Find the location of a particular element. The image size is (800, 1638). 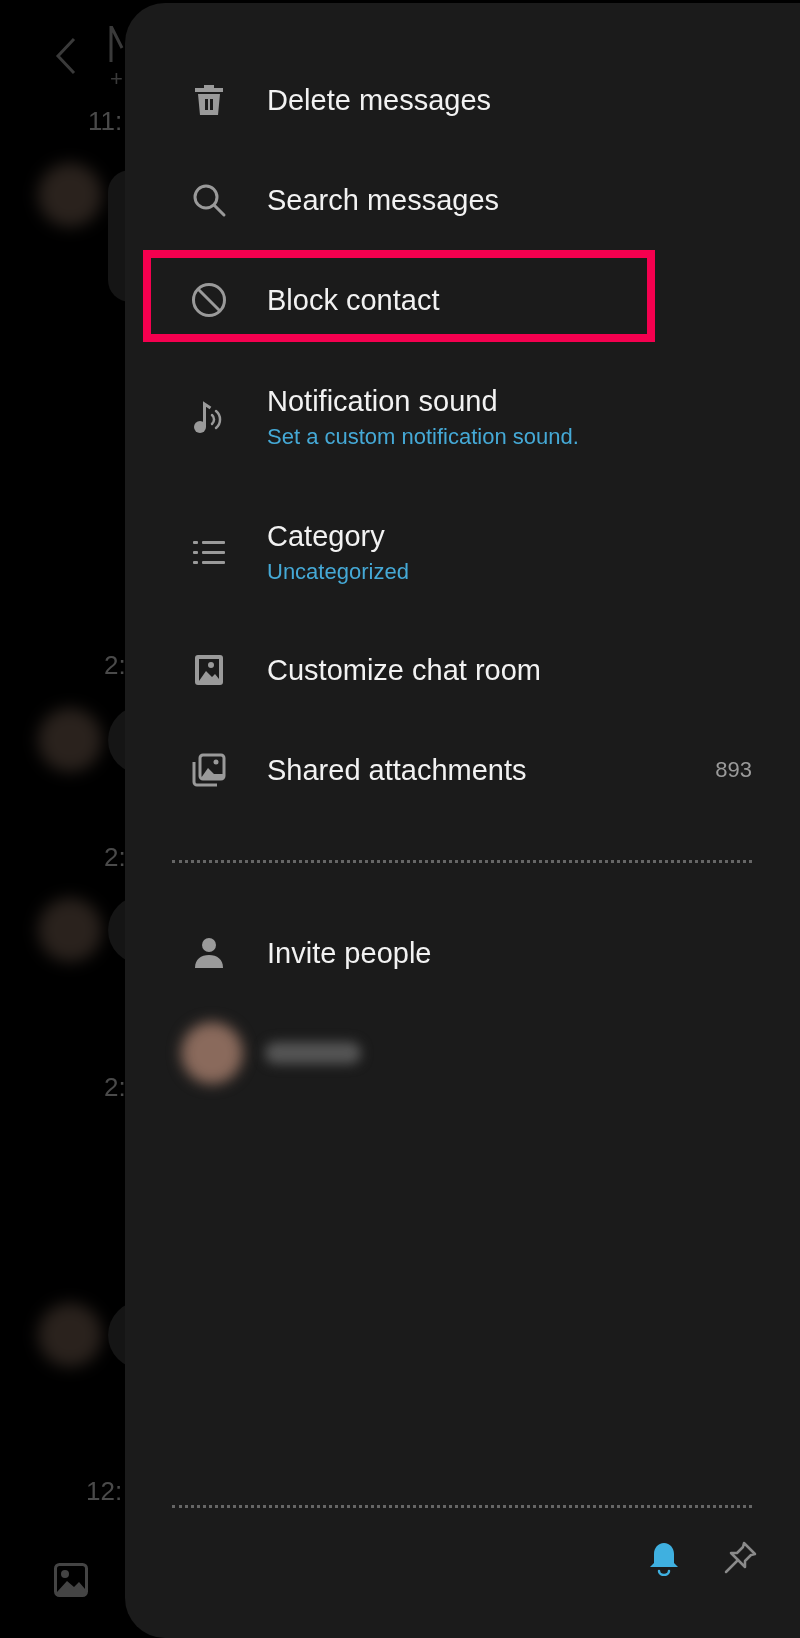

attachment-count: 893 is located at coordinates (733, 770).